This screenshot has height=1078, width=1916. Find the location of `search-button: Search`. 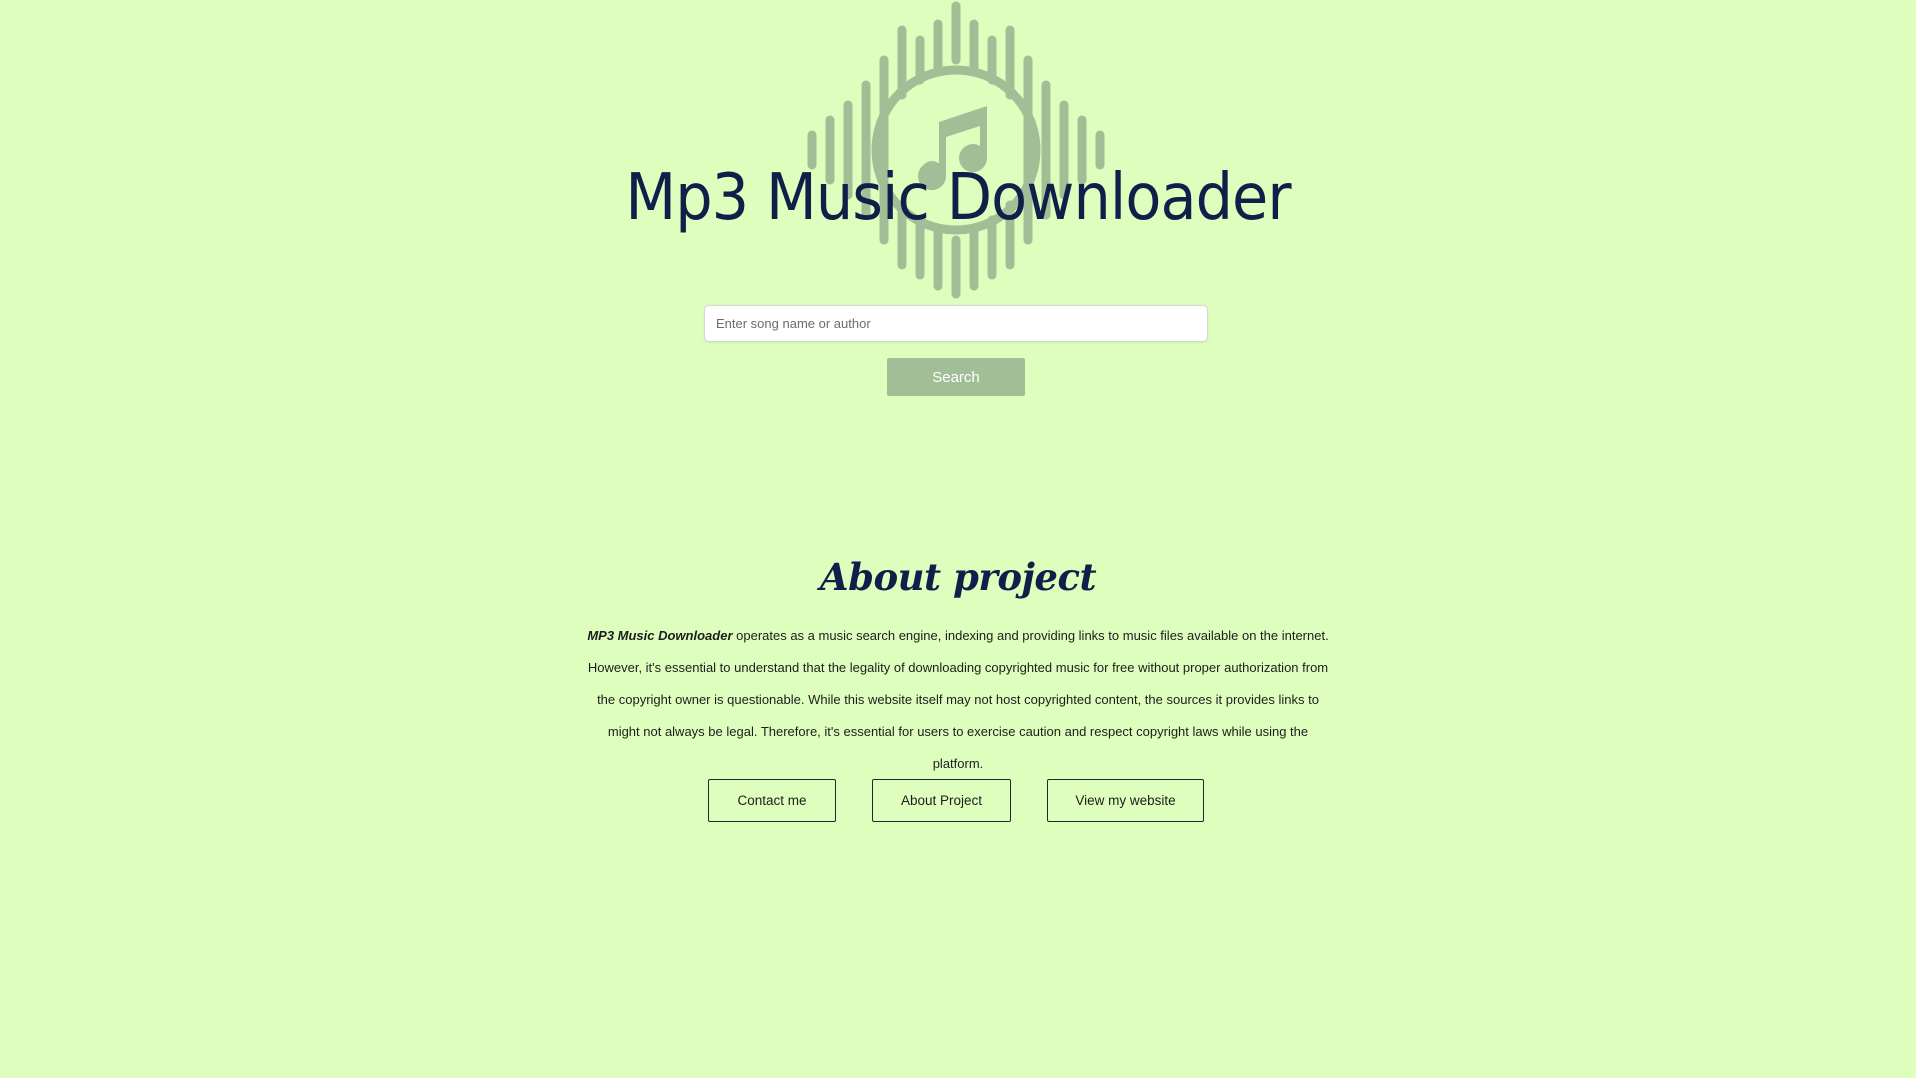

search-button: Search is located at coordinates (956, 377).